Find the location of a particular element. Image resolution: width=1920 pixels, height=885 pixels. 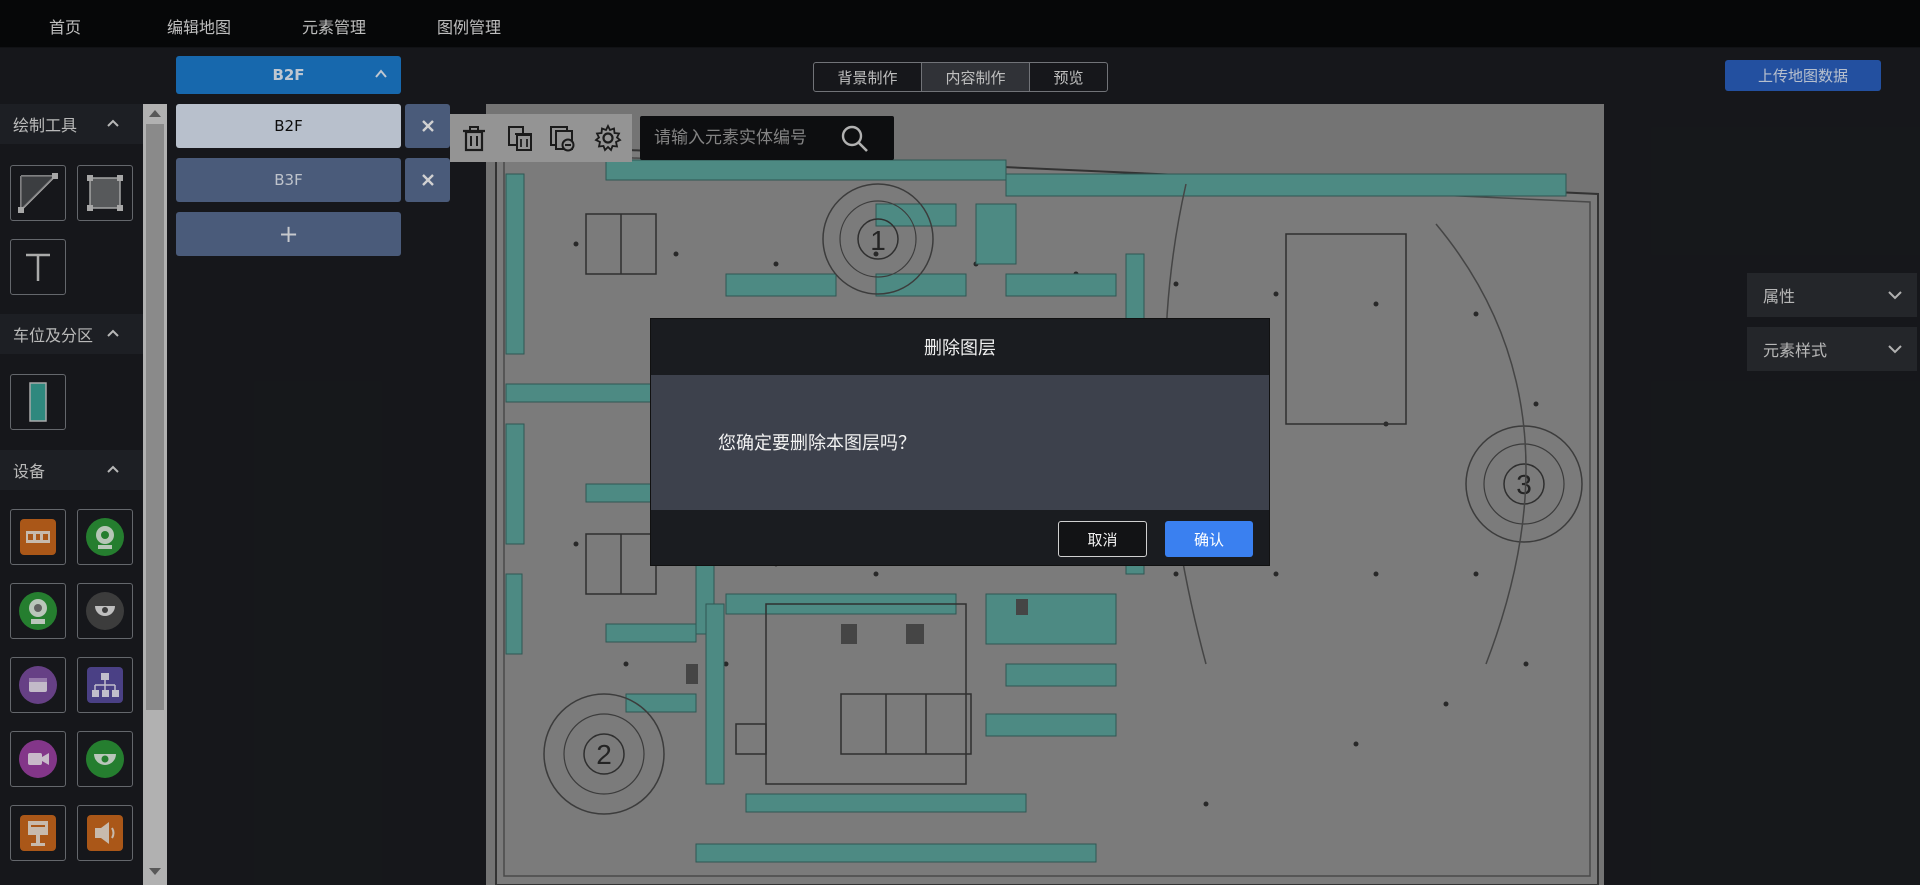

zone-label-3: 3 is located at coordinates (1524, 484).